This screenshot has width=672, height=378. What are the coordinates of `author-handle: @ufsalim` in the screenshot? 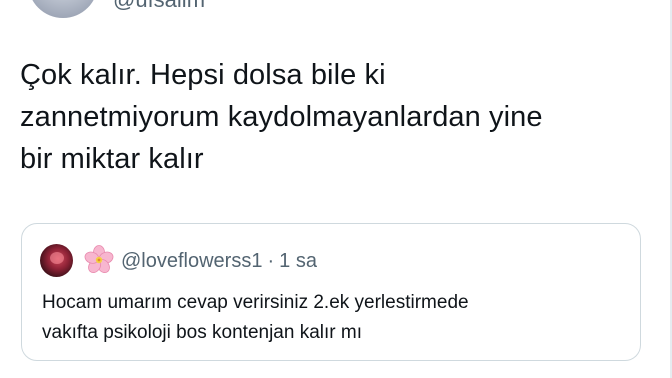 It's located at (159, 6).